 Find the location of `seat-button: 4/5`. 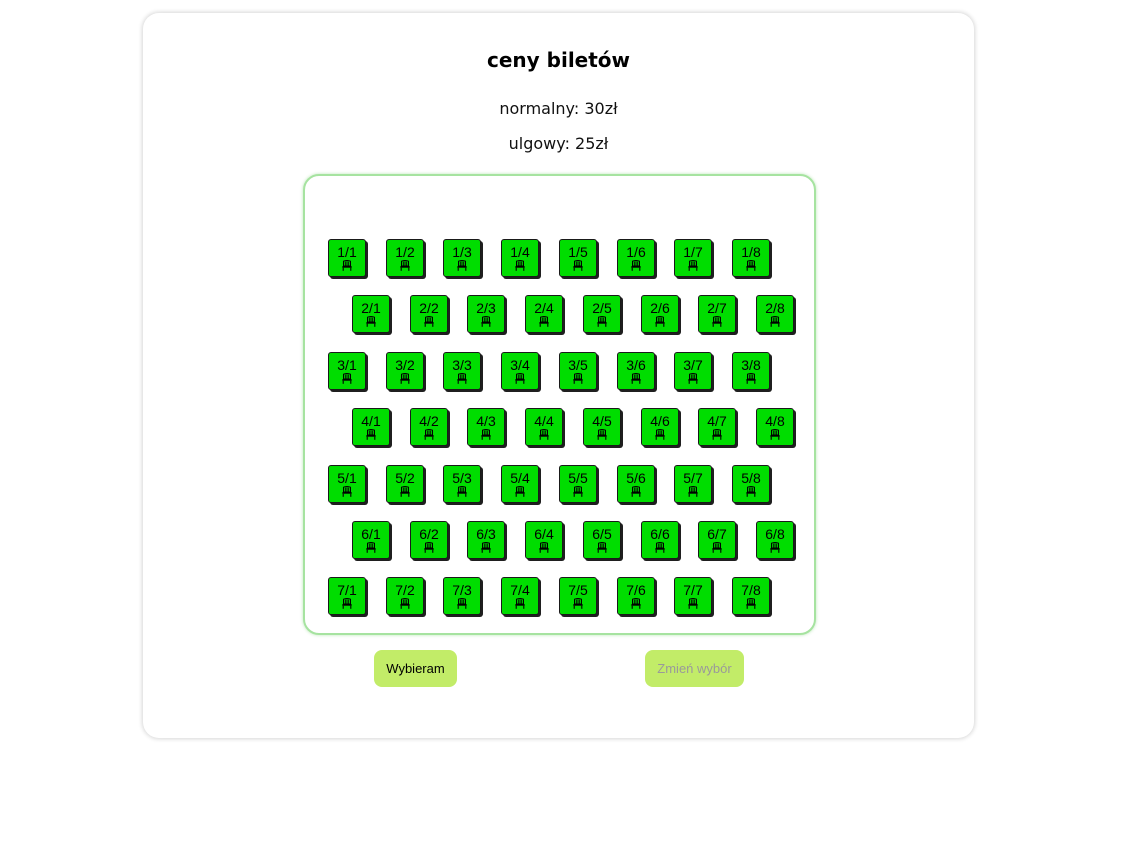

seat-button: 4/5 is located at coordinates (602, 427).